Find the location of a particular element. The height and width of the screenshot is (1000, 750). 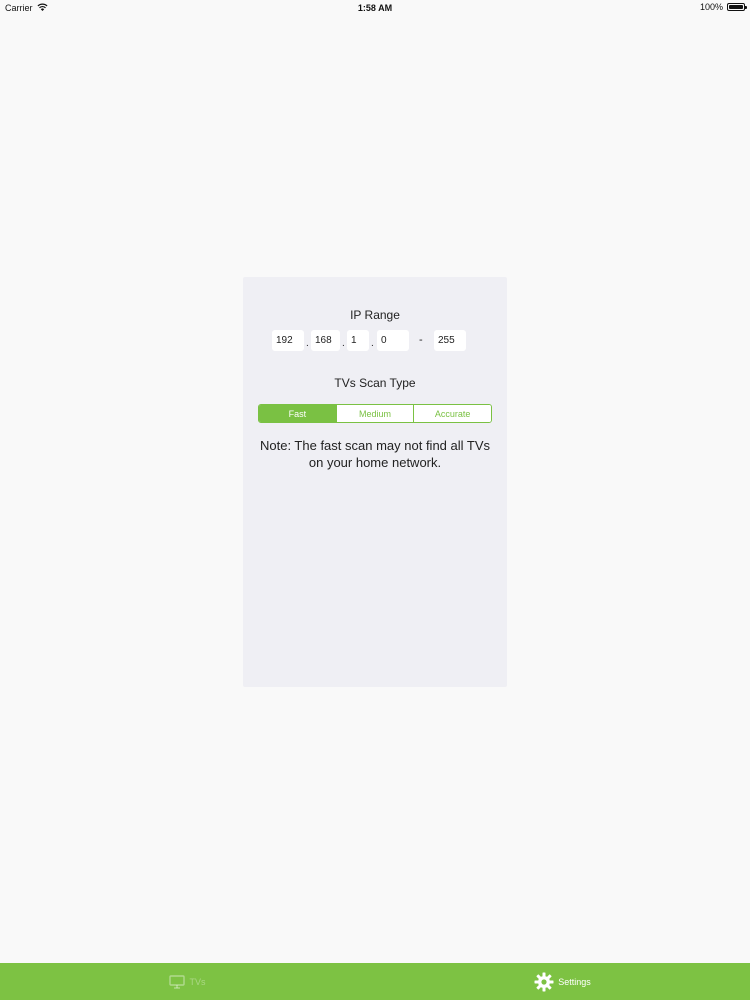

scan-type-medium-button: Medium is located at coordinates (375, 413).